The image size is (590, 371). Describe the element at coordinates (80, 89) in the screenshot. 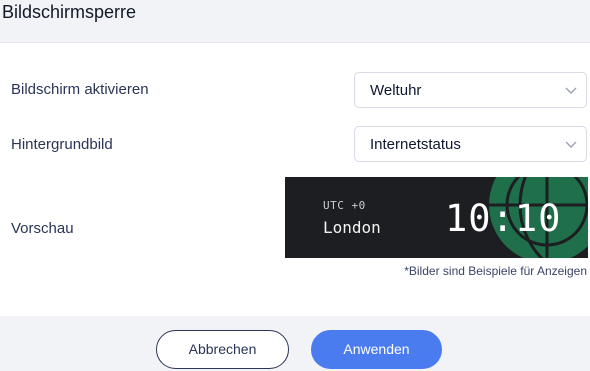

I see `screen-activate-label: Bildschirm aktivieren` at that location.